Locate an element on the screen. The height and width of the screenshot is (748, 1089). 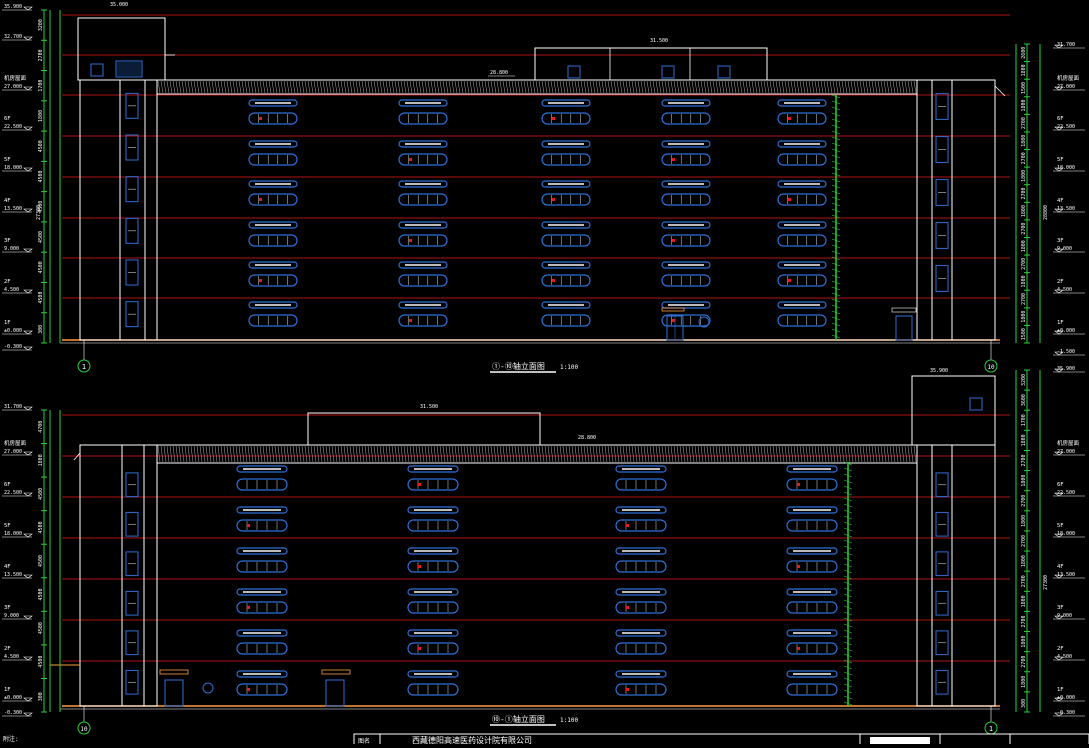
axis-label: 10 is located at coordinates (991, 367).